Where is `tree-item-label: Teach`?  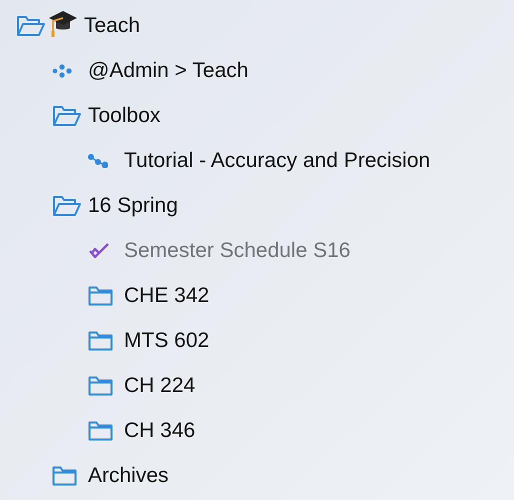
tree-item-label: Teach is located at coordinates (112, 26).